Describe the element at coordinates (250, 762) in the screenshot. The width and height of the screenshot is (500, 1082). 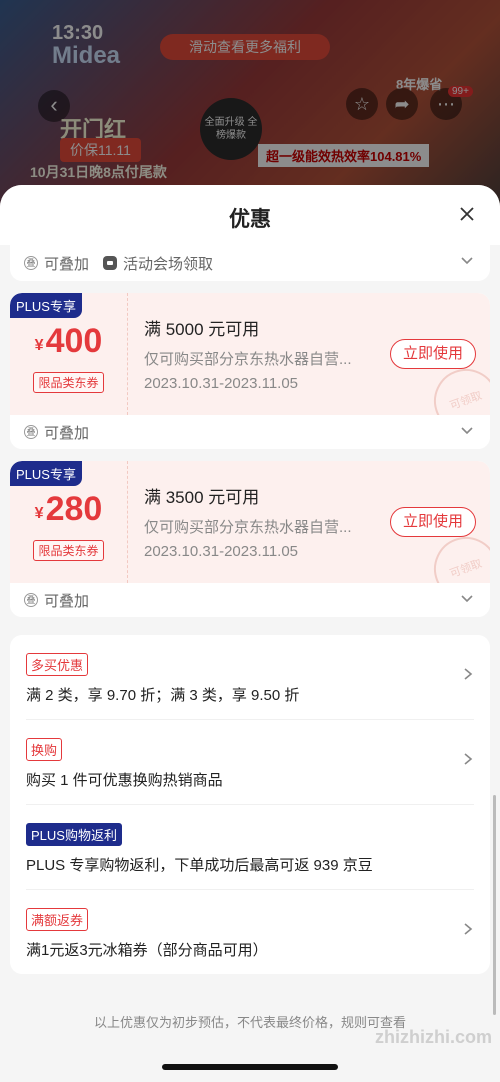
I see `promo-item-trade-in: 换购 购买 1 件可优惠换购热销商品` at that location.